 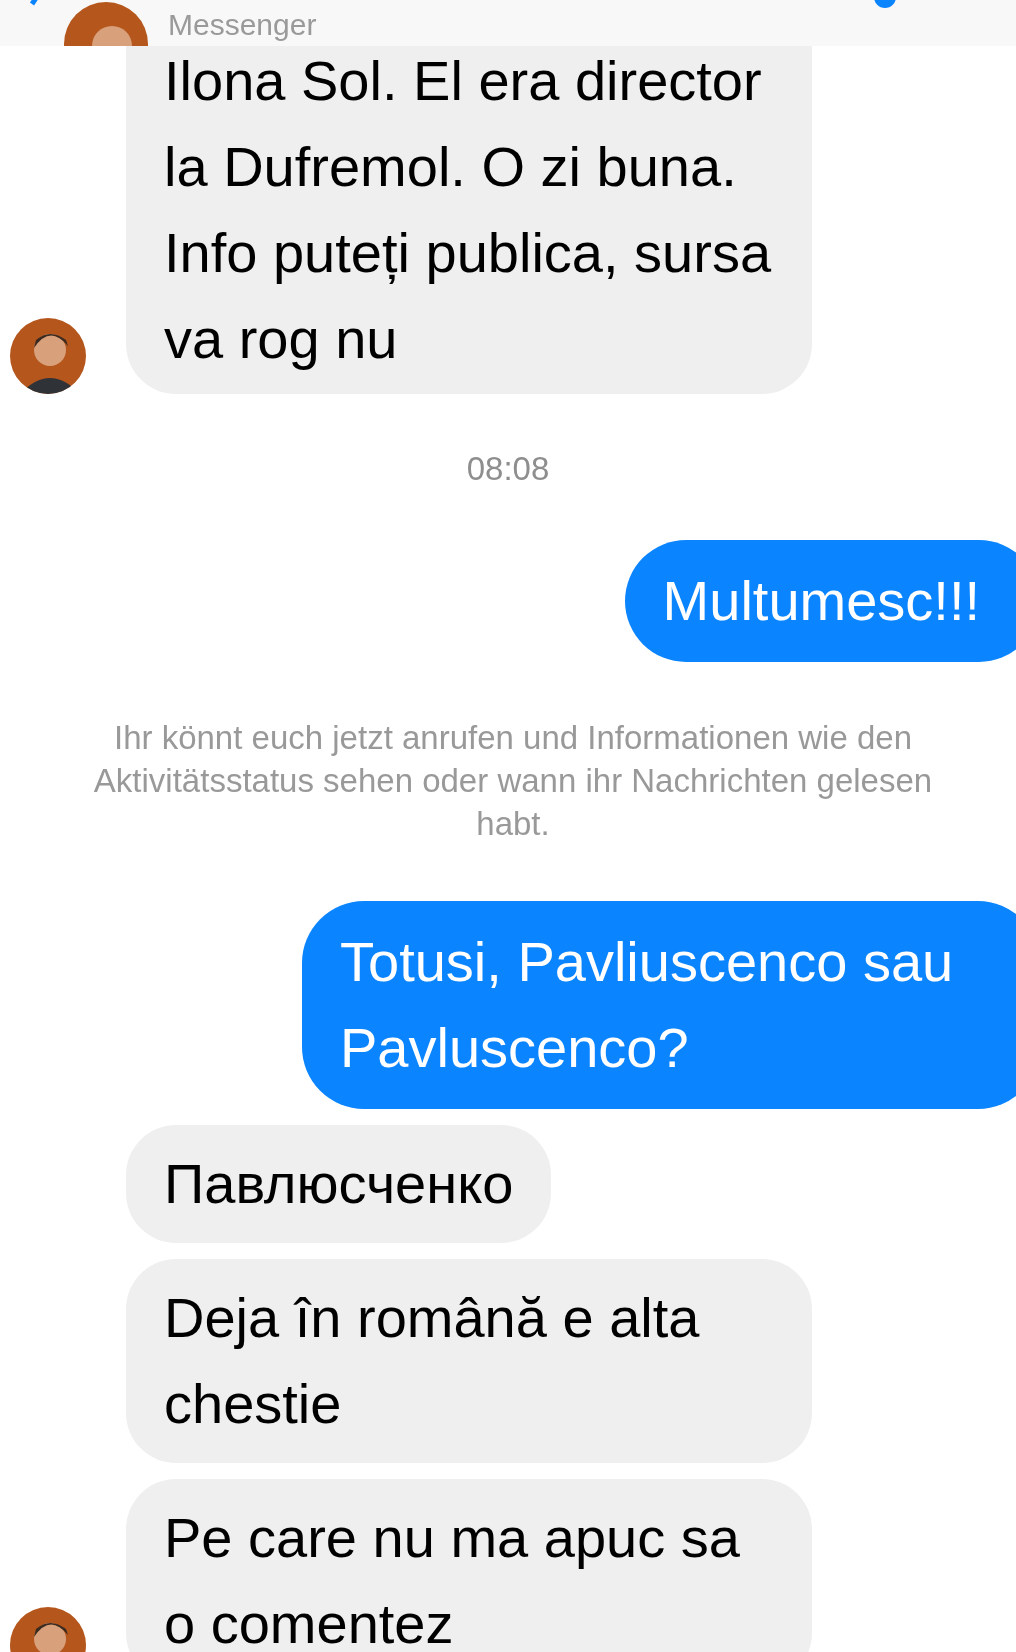 What do you see at coordinates (242, 25) in the screenshot?
I see `header-subtitle: Messenger` at bounding box center [242, 25].